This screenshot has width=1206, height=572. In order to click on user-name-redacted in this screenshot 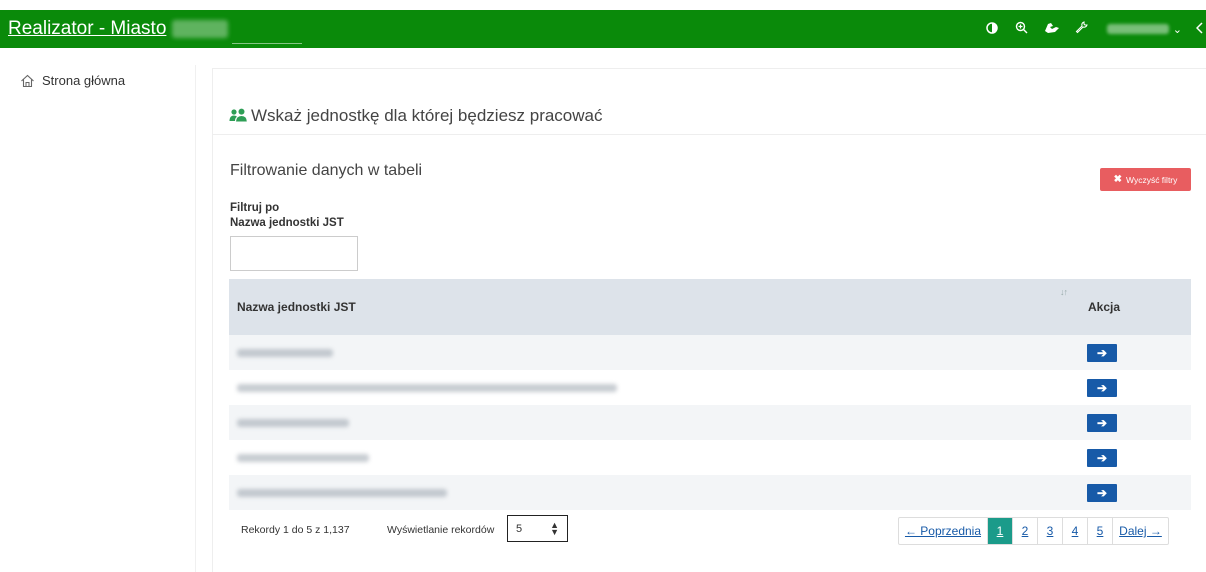, I will do `click(1137, 29)`.